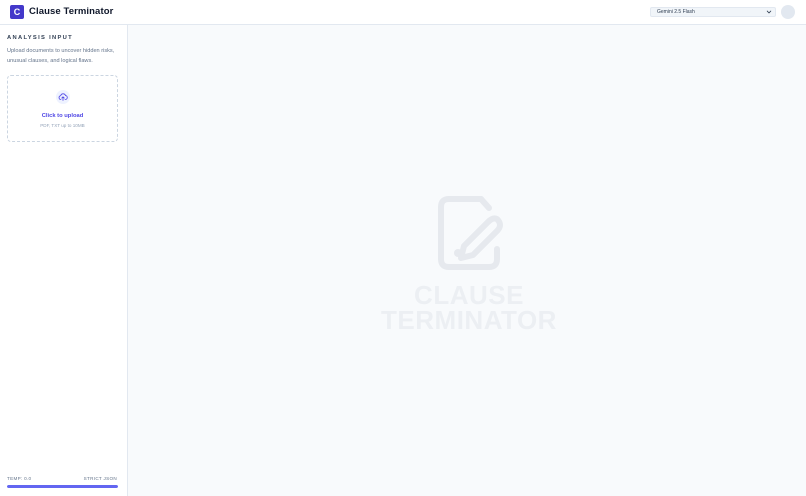 The image size is (806, 496). I want to click on output-mode-label: STRICT JSON, so click(100, 478).